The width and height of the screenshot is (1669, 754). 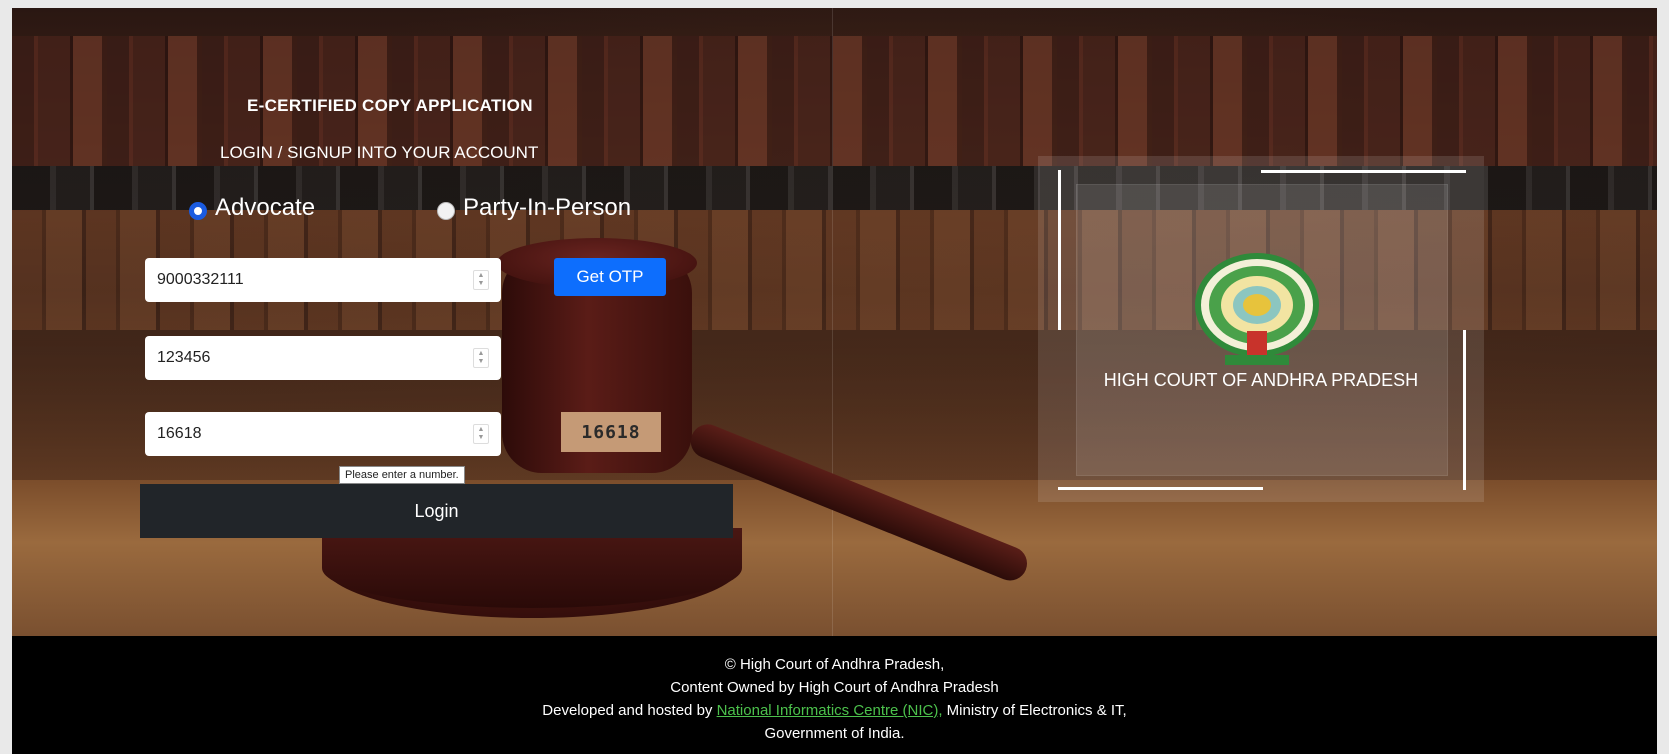 I want to click on radio-advocate-label: Advocate, so click(x=265, y=207).